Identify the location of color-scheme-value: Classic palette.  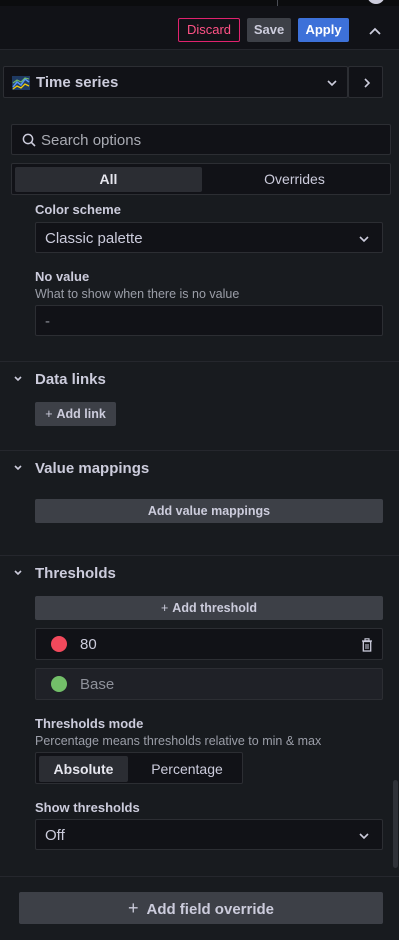
(94, 238).